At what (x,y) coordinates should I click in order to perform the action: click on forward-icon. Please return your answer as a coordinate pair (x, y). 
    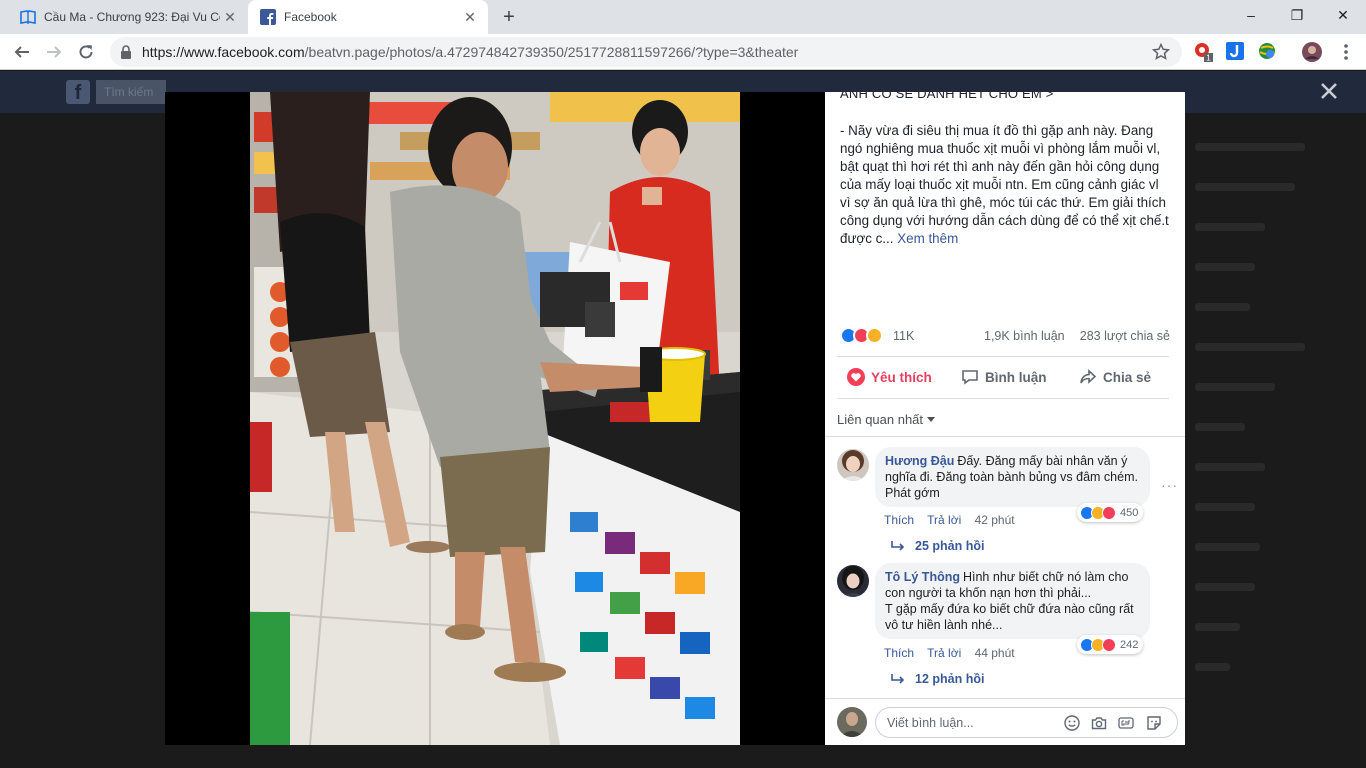
    Looking at the image, I should click on (54, 52).